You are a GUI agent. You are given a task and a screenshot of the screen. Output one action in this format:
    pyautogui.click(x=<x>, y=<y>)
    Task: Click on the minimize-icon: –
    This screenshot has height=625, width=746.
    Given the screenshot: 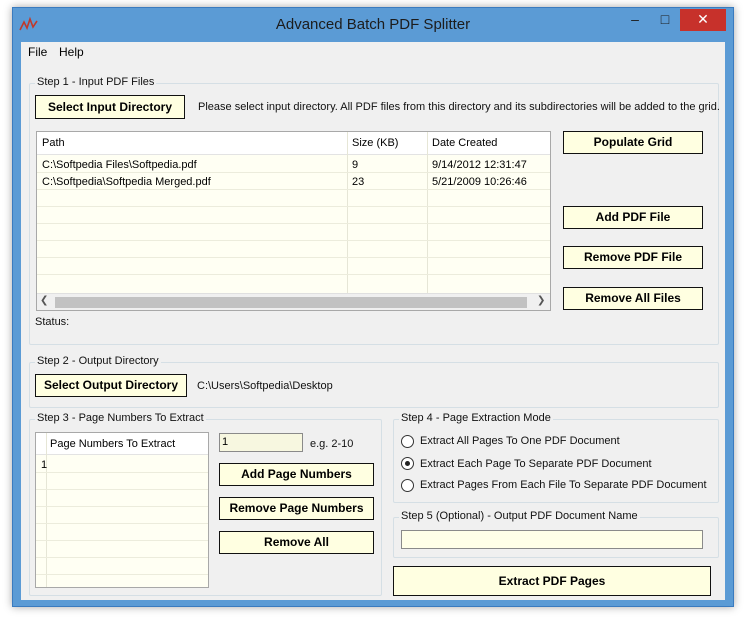 What is the action you would take?
    pyautogui.click(x=635, y=20)
    